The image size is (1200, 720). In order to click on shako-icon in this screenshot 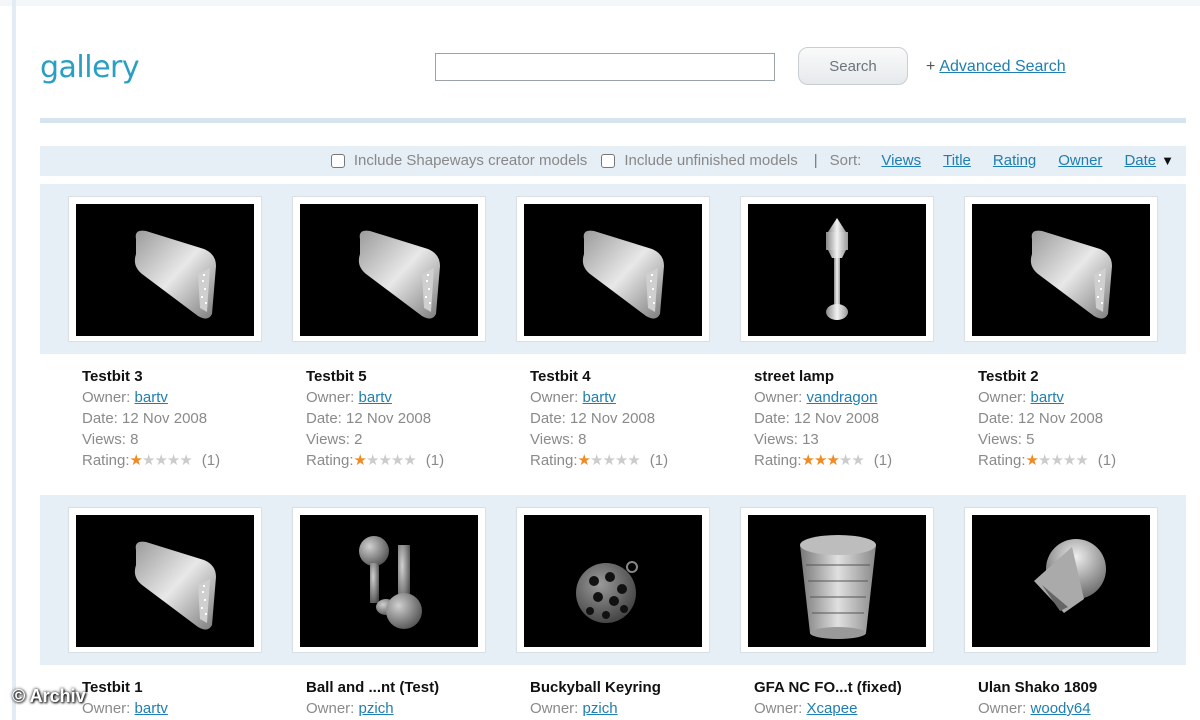, I will do `click(1061, 581)`.